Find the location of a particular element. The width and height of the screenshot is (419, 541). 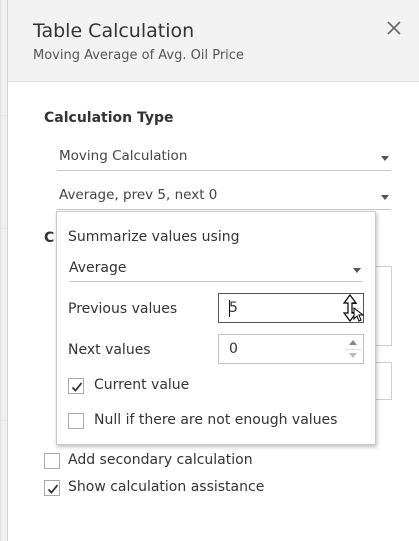

summarize-values-select: Average is located at coordinates (216, 270).